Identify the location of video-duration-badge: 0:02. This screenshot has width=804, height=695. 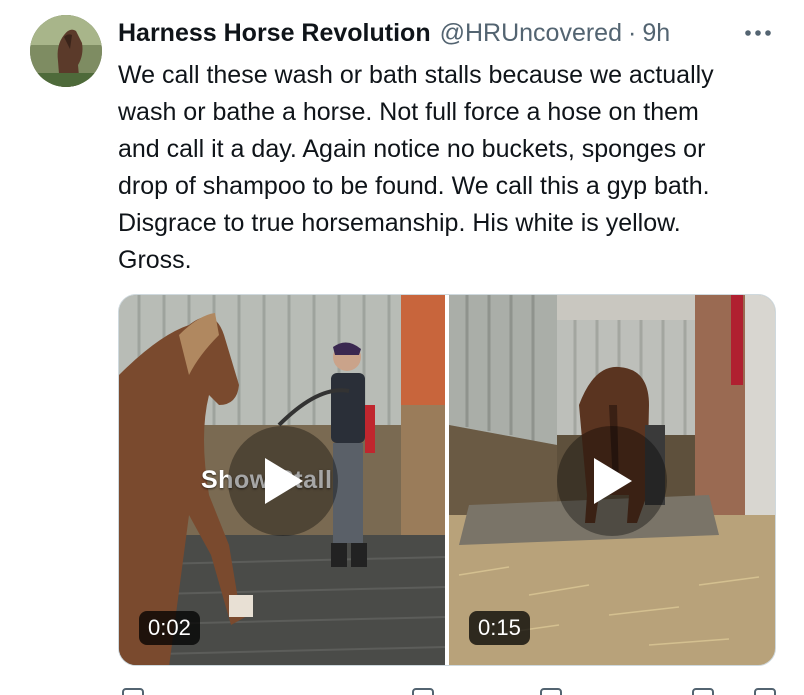
(169, 628).